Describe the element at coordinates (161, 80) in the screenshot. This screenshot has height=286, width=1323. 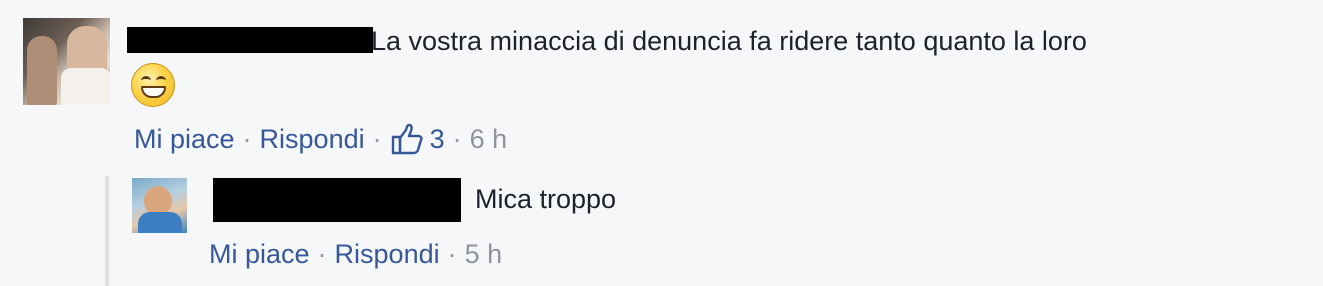
I see `emoji-right-eye` at that location.